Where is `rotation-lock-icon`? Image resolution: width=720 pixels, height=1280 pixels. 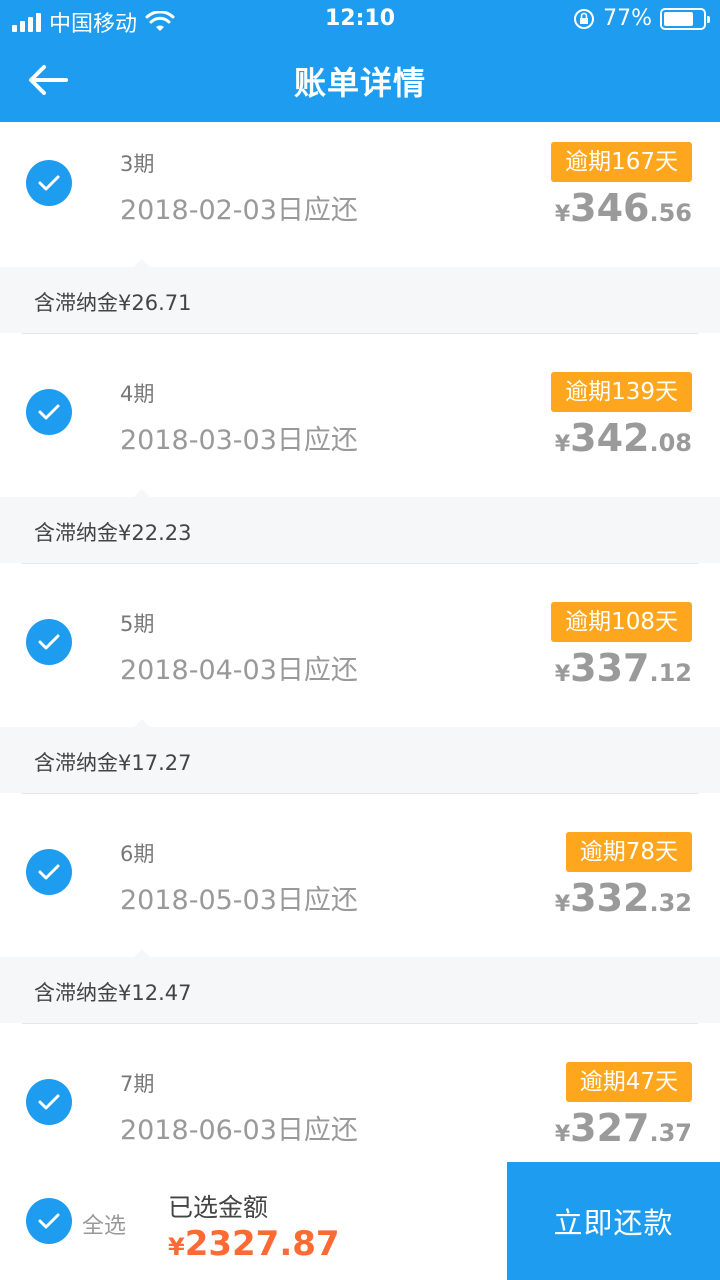 rotation-lock-icon is located at coordinates (584, 18).